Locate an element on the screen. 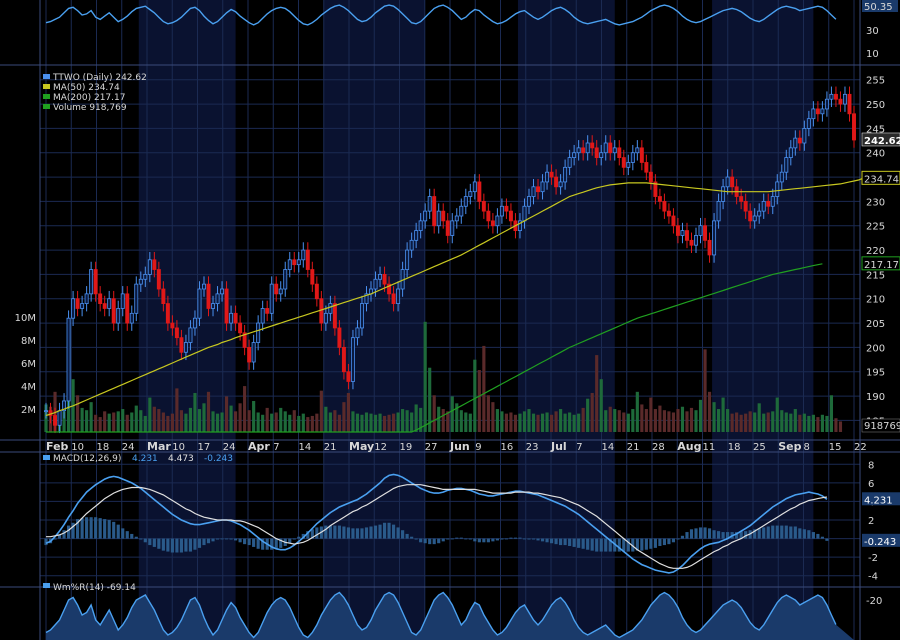 This screenshot has width=900, height=640. last-price-label: 242.62 is located at coordinates (882, 141).